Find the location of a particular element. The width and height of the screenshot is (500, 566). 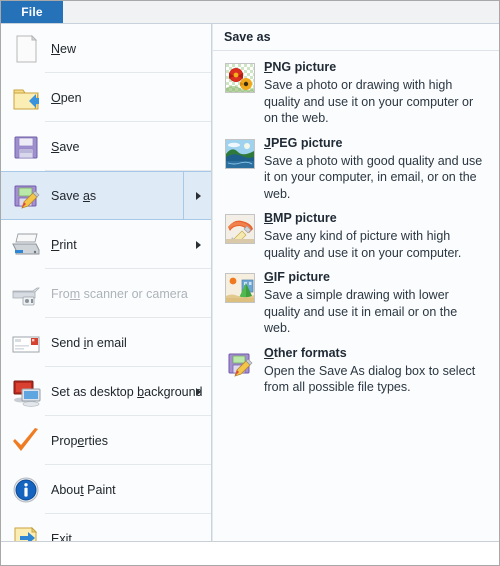

submenu-divider is located at coordinates (183, 195).